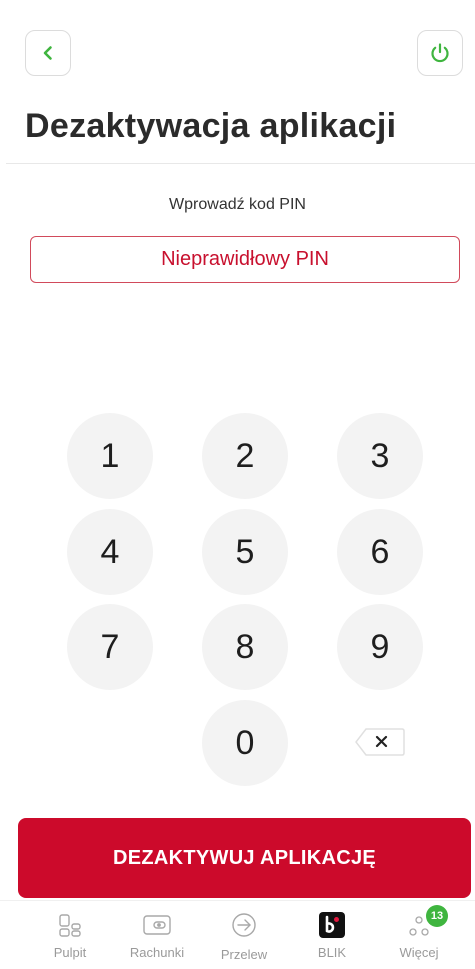 The image size is (475, 969). Describe the element at coordinates (110, 456) in the screenshot. I see `keypad-key-1: 1` at that location.